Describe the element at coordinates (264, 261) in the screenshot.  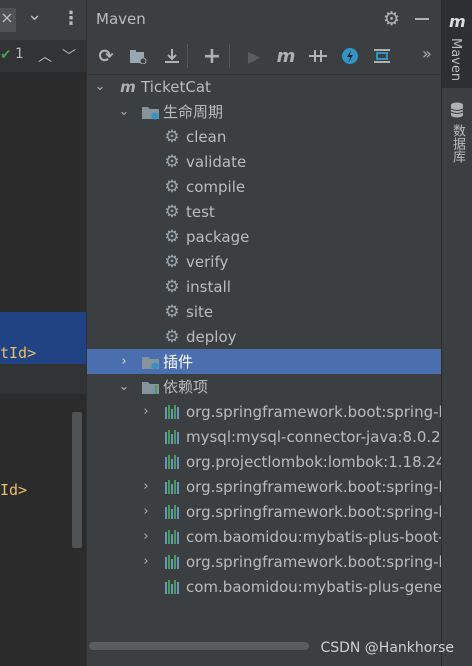
I see `lifecycle-goal: ⚙ verify` at that location.